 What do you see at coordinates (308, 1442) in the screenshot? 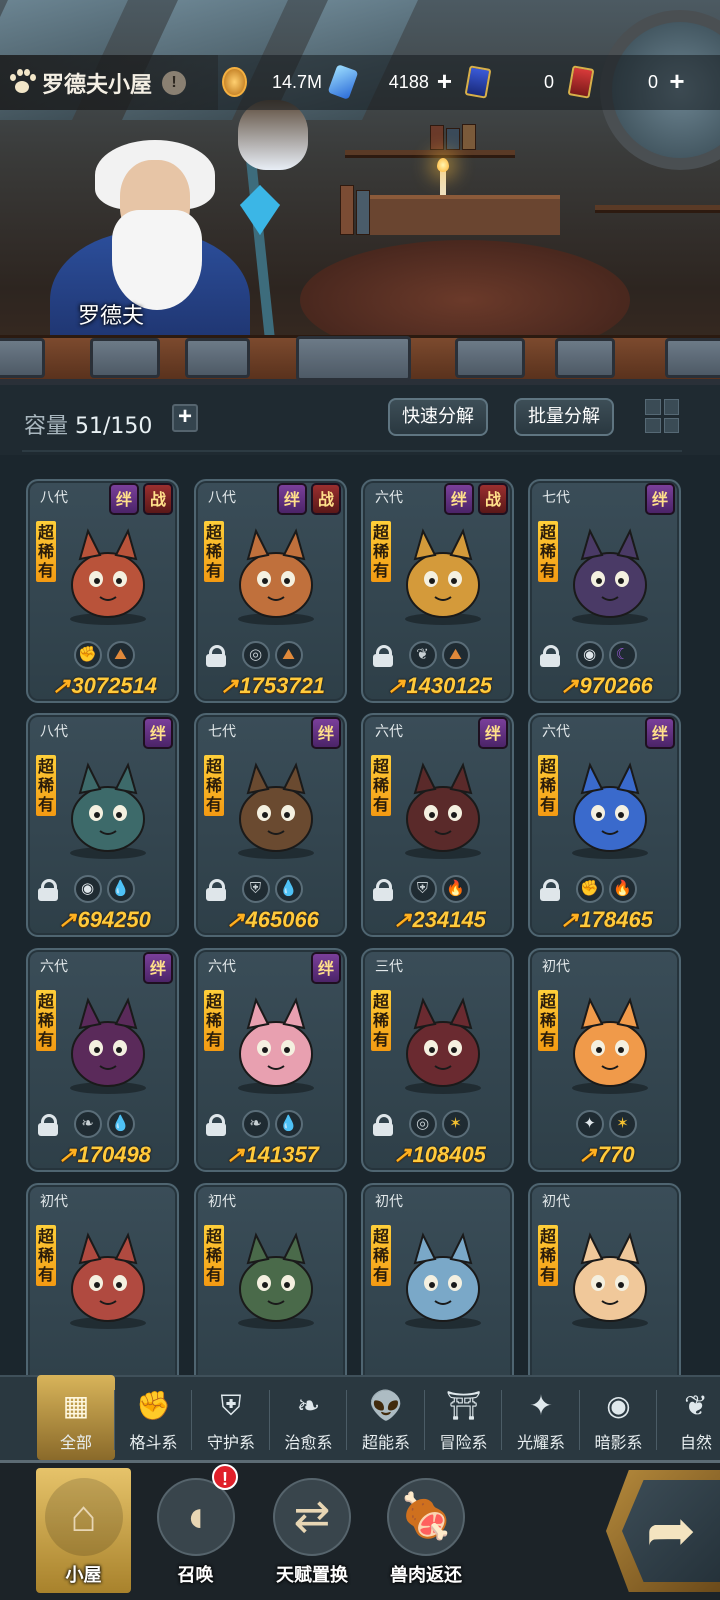
I see `category-label: 治愈系` at bounding box center [308, 1442].